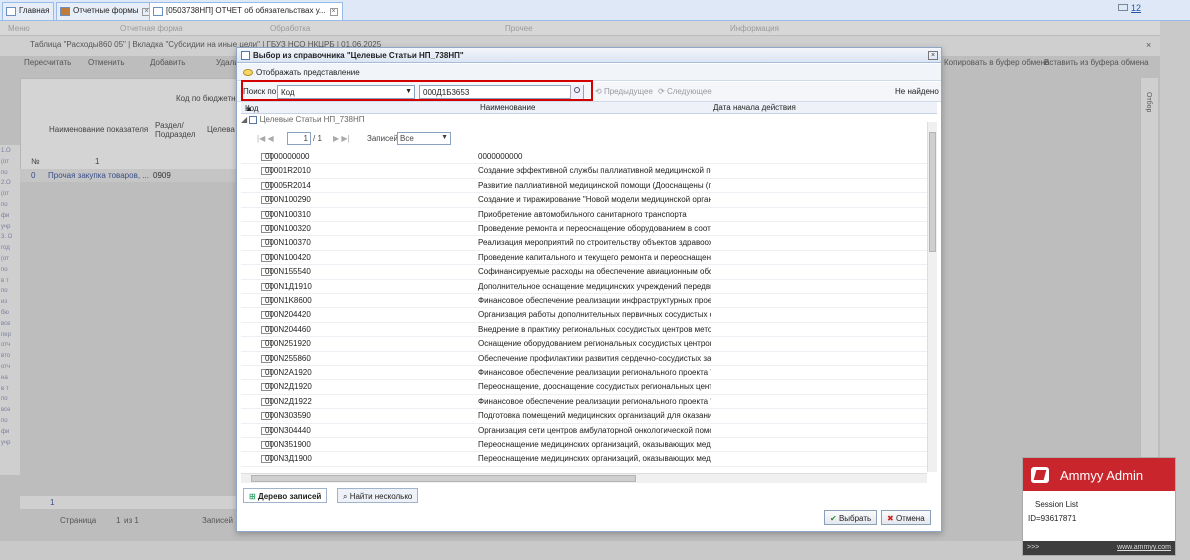 The image size is (1190, 560). I want to click on row-code: 000N2A1920, so click(288, 372).